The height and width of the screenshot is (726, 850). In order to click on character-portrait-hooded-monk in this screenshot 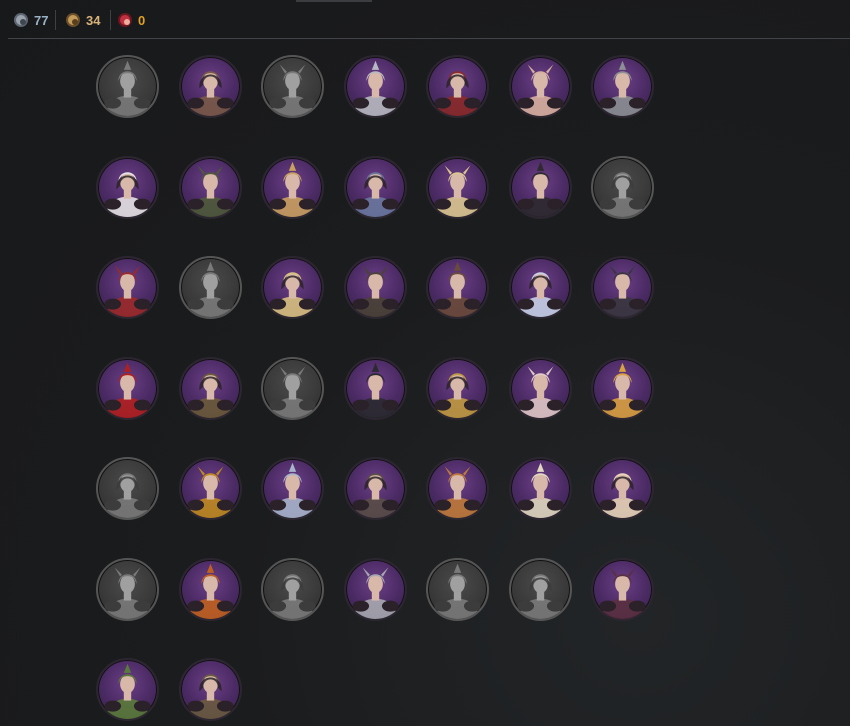, I will do `click(210, 86)`.